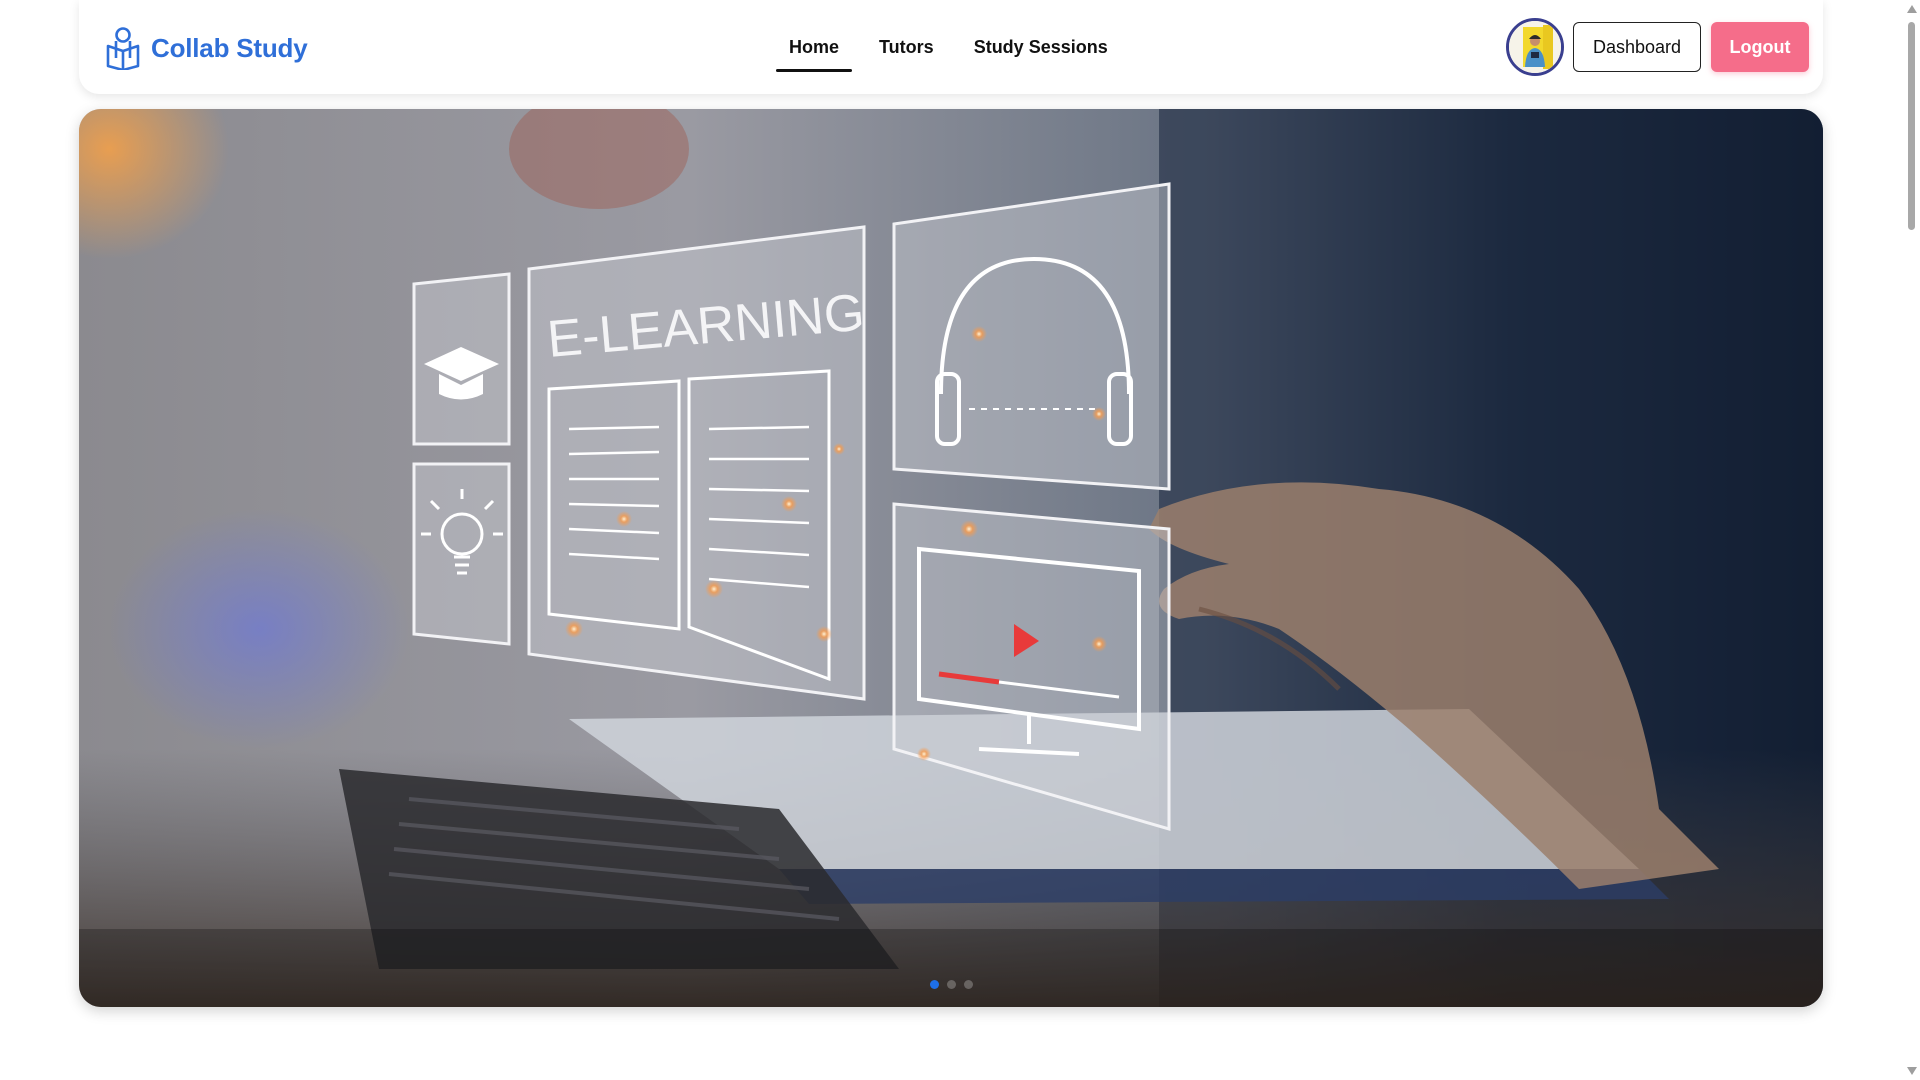 The width and height of the screenshot is (1920, 1080). What do you see at coordinates (1041, 47) in the screenshot?
I see `nav-study-sessions: Study Sessions` at bounding box center [1041, 47].